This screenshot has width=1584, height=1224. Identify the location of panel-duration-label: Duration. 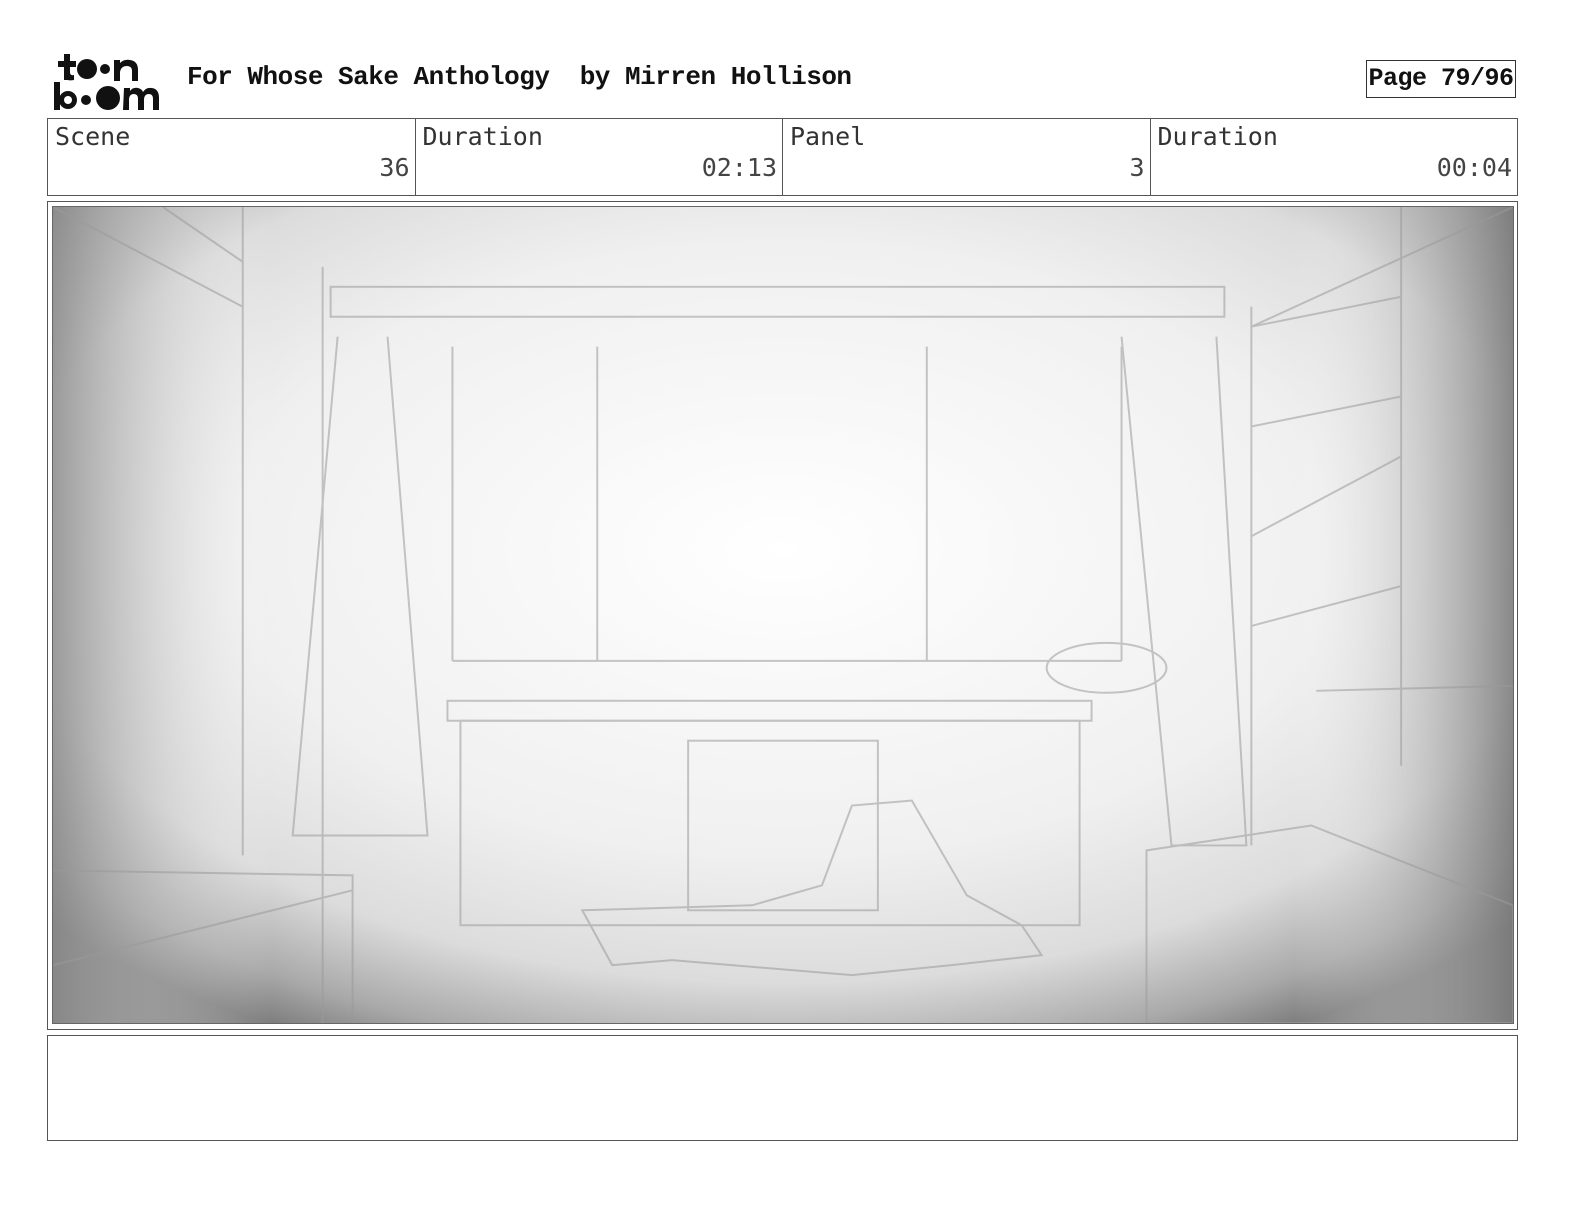
(1217, 136).